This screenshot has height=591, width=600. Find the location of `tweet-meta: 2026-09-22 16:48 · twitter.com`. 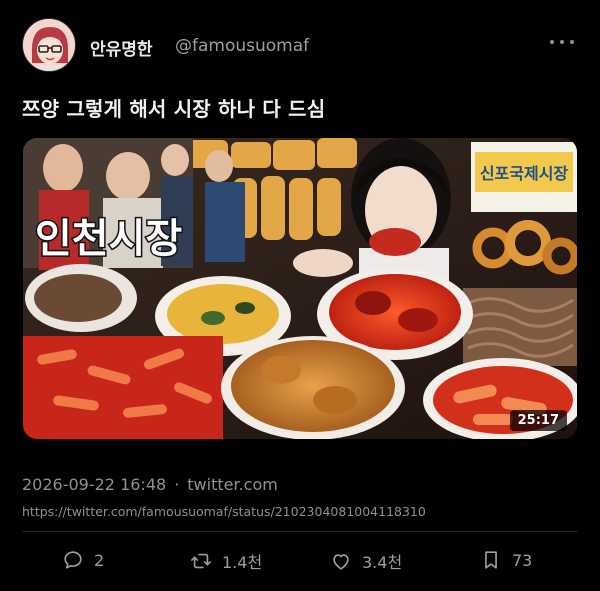

tweet-meta: 2026-09-22 16:48 · twitter.com is located at coordinates (150, 484).